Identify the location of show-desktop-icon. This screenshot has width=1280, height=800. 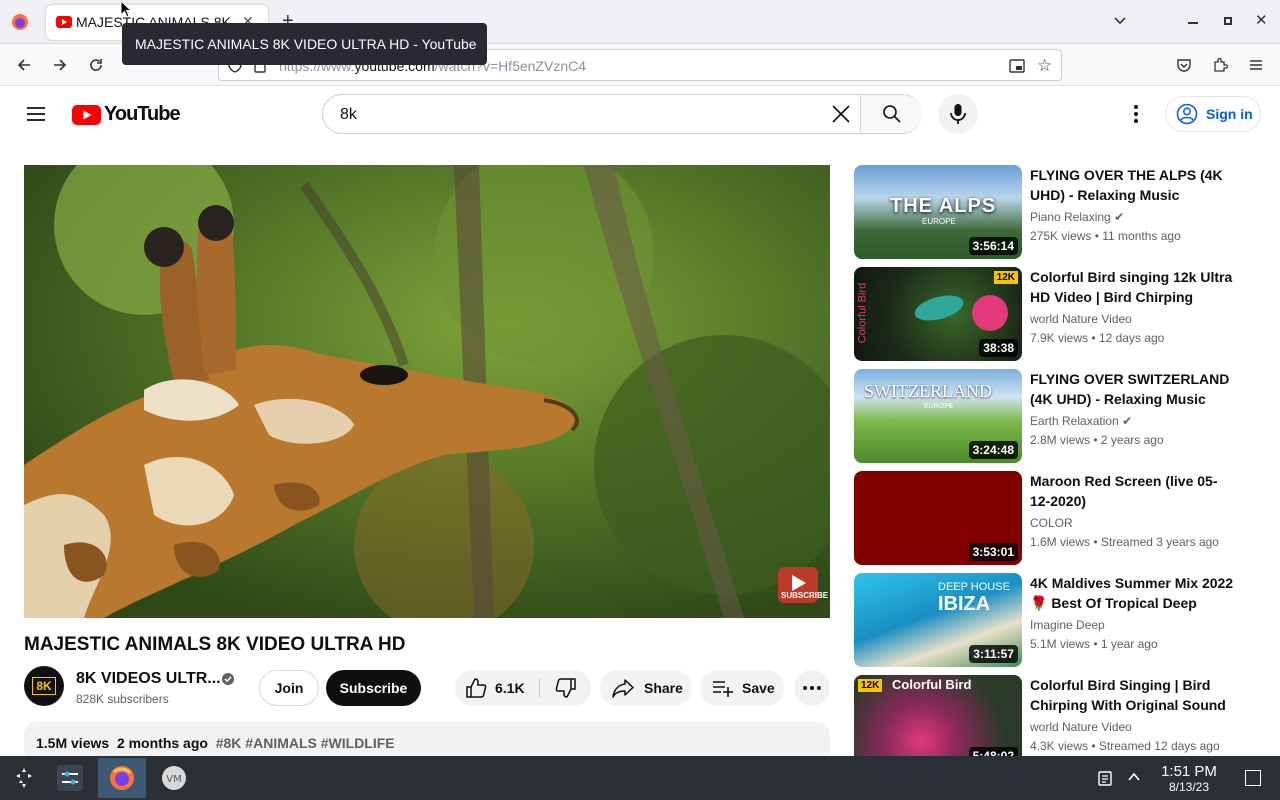
(1253, 778).